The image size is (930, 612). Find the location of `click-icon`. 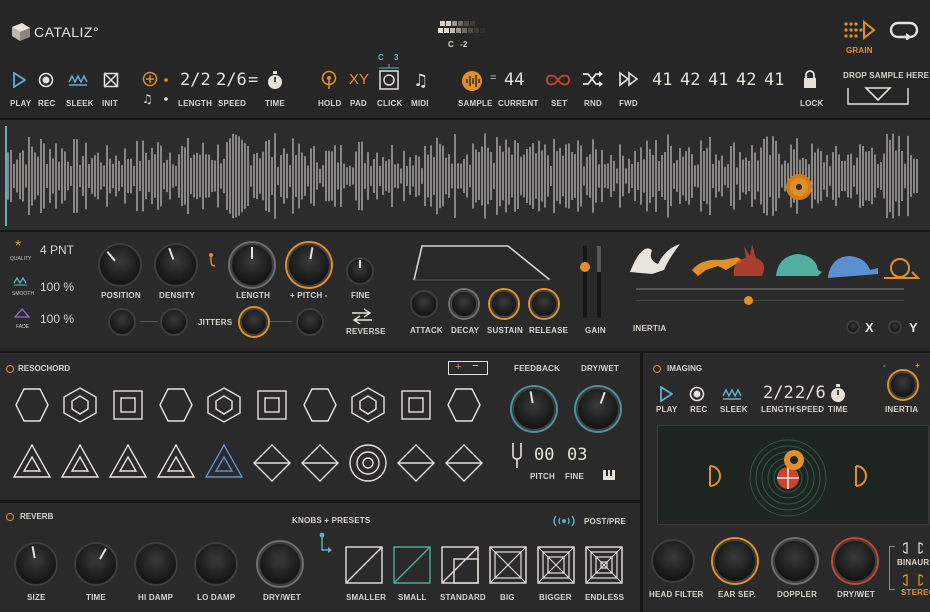

click-icon is located at coordinates (389, 77).